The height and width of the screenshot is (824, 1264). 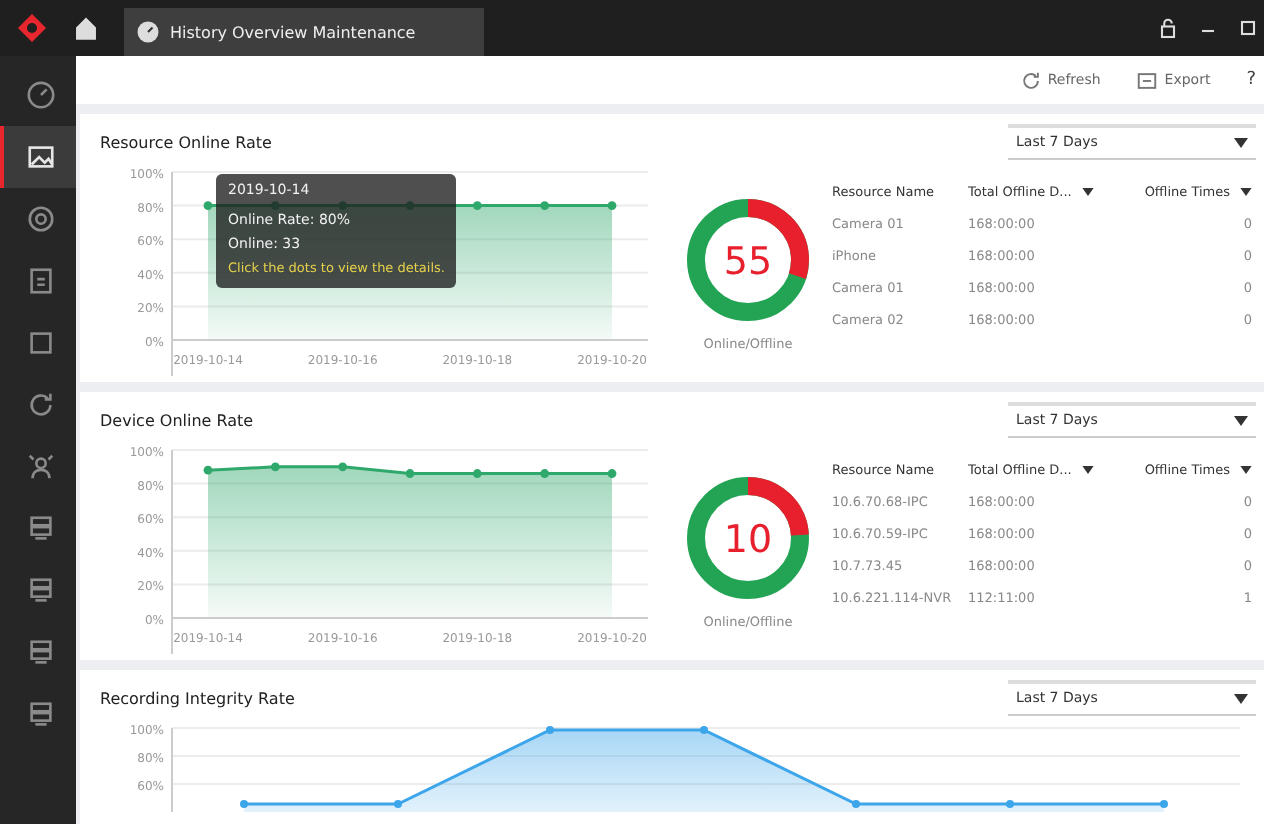 I want to click on panel-title: Recording Integrity Rate, so click(x=197, y=698).